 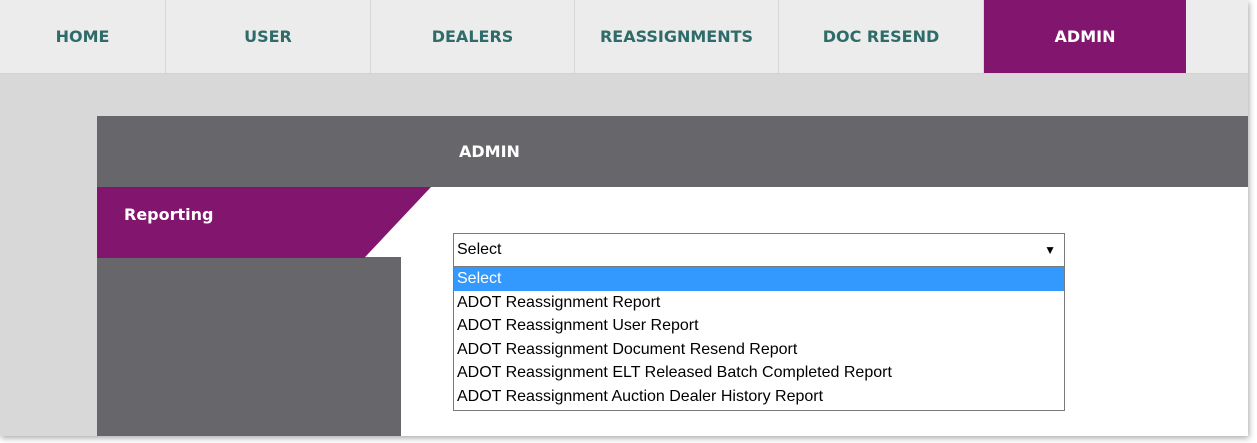 What do you see at coordinates (489, 151) in the screenshot?
I see `page-title: ADMIN` at bounding box center [489, 151].